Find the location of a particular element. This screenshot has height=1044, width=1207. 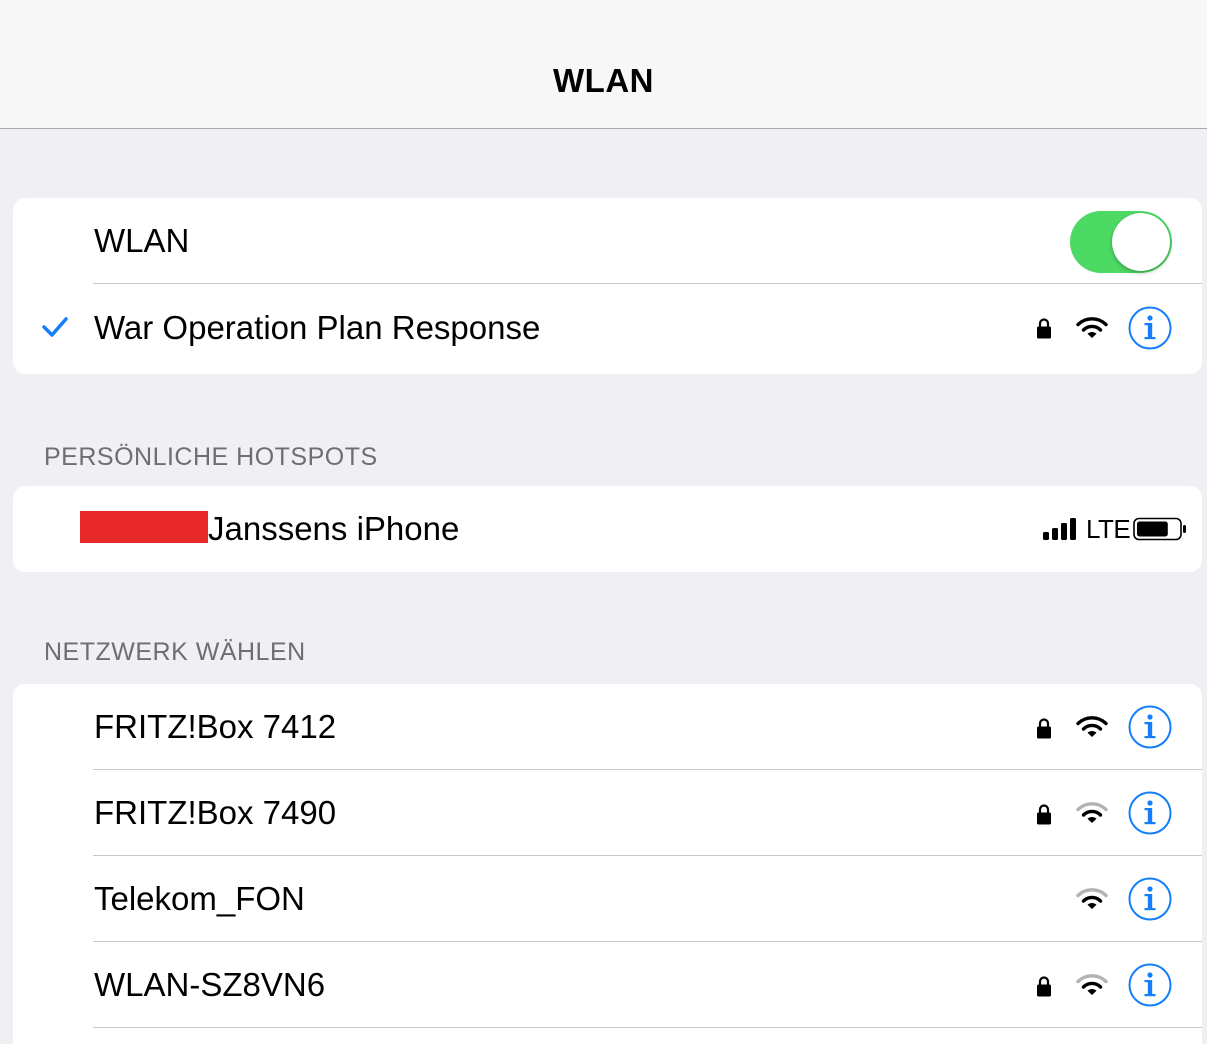

network-type-label: LTE is located at coordinates (1108, 529).